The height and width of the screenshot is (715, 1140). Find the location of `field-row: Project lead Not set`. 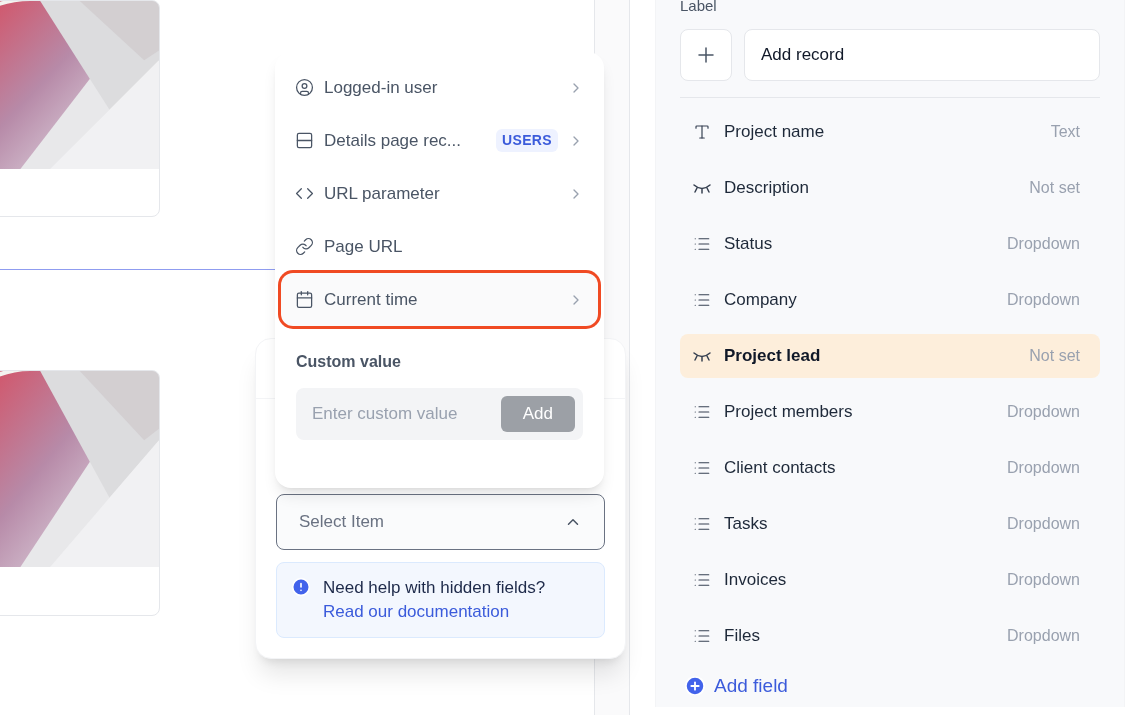

field-row: Project lead Not set is located at coordinates (890, 356).